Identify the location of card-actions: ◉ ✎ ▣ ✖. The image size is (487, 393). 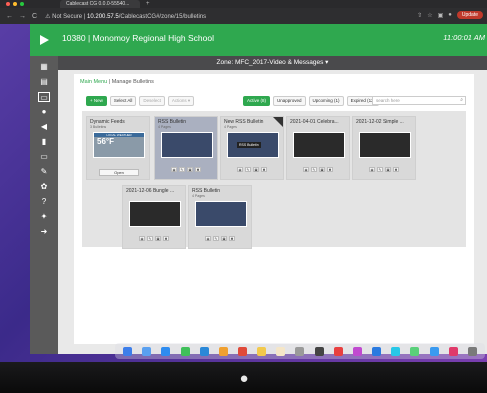
(186, 169).